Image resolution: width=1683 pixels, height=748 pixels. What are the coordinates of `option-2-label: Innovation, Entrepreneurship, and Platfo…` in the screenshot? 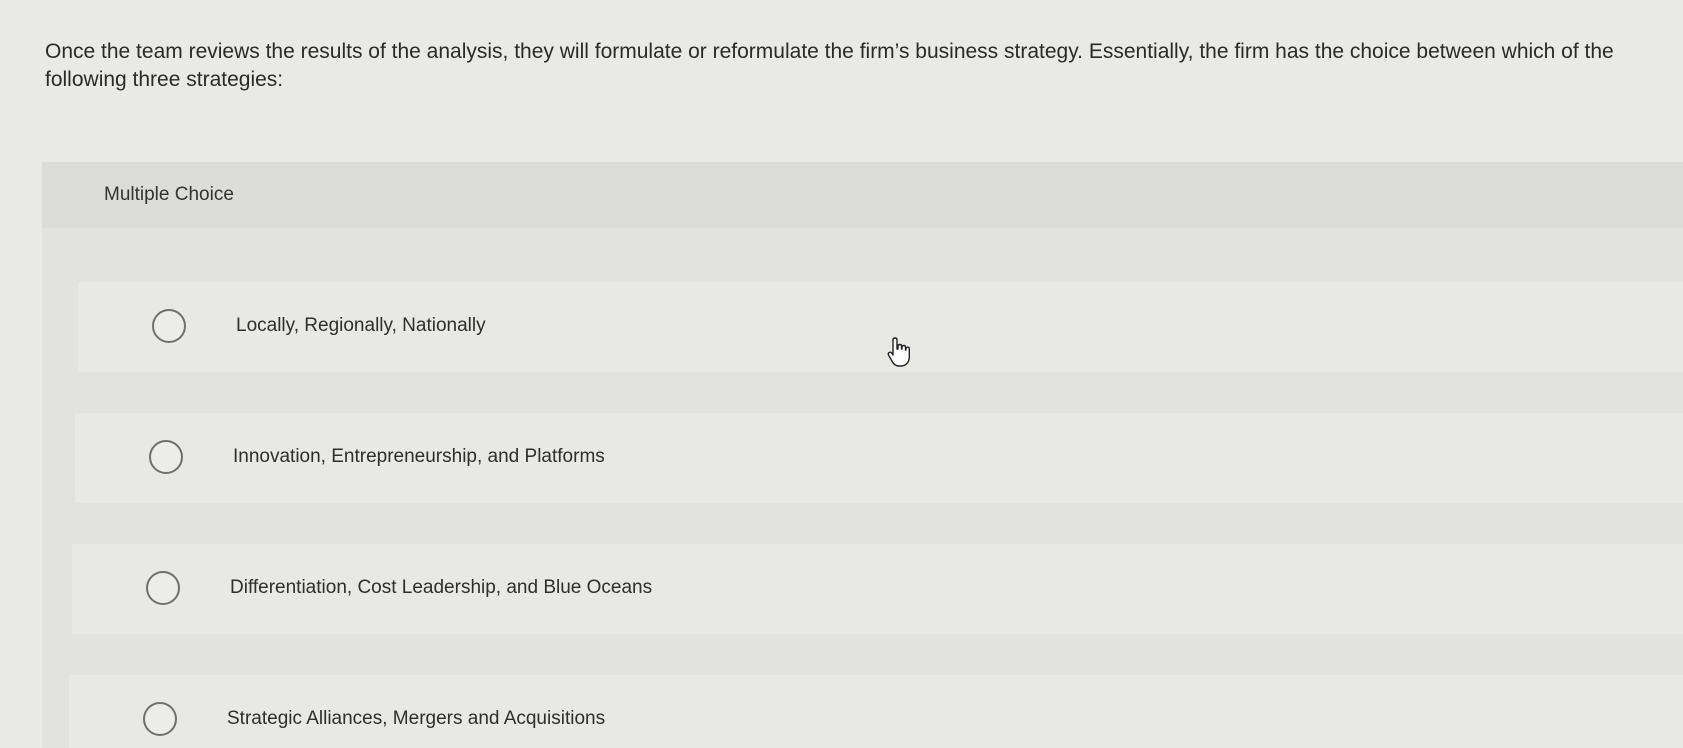 It's located at (419, 456).